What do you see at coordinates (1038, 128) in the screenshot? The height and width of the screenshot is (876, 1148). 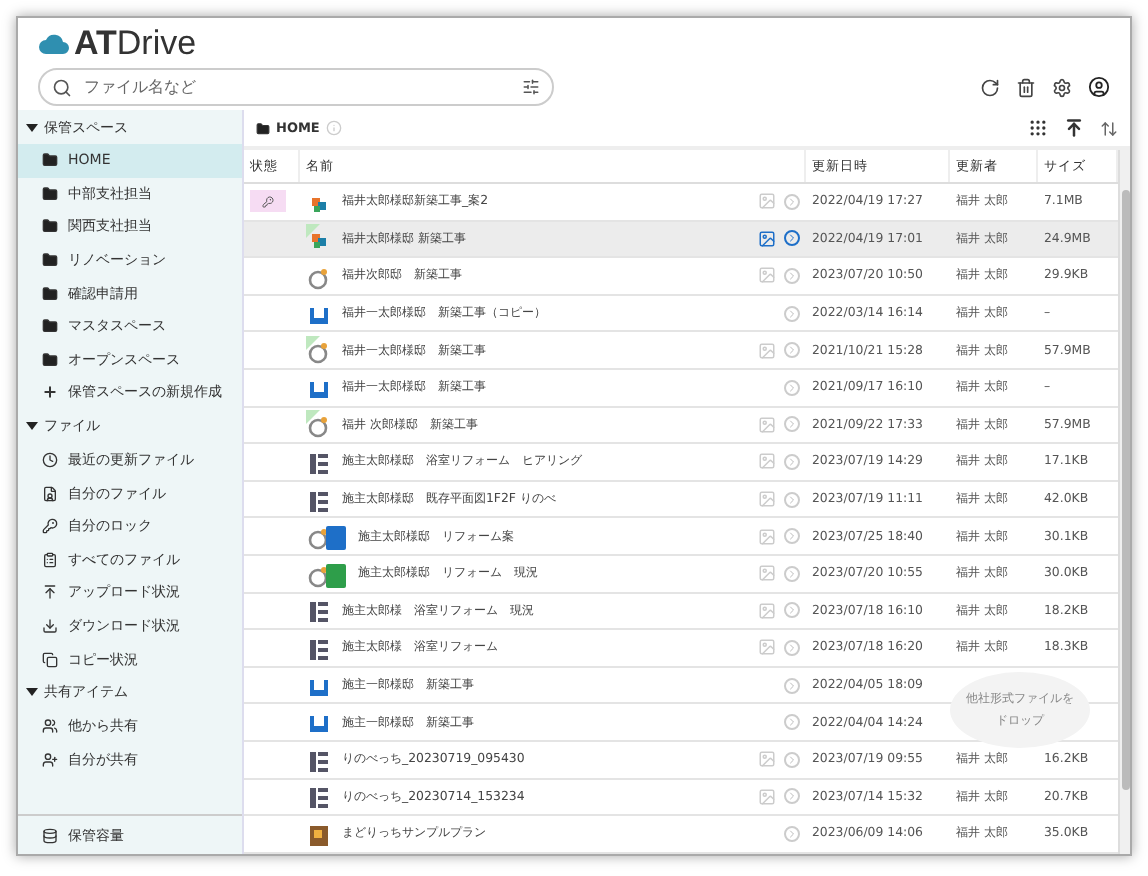 I see `grid-view-icon` at bounding box center [1038, 128].